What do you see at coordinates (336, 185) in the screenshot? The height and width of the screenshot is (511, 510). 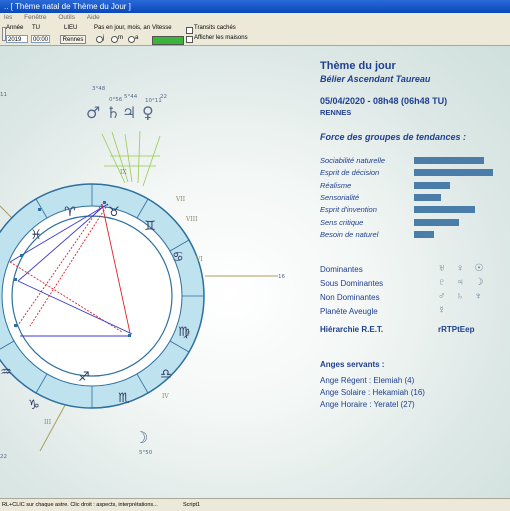 I see `tendency-label: Réalisme` at bounding box center [336, 185].